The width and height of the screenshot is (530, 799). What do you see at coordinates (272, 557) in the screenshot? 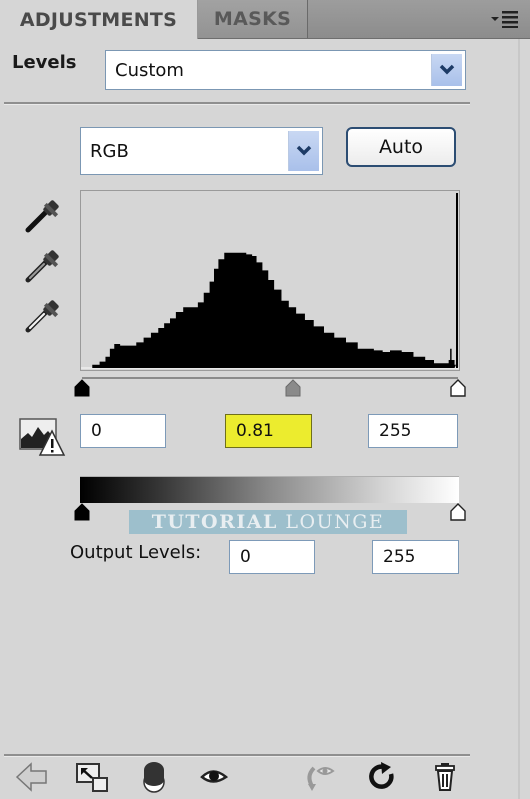
I see `output-black-field: 0` at bounding box center [272, 557].